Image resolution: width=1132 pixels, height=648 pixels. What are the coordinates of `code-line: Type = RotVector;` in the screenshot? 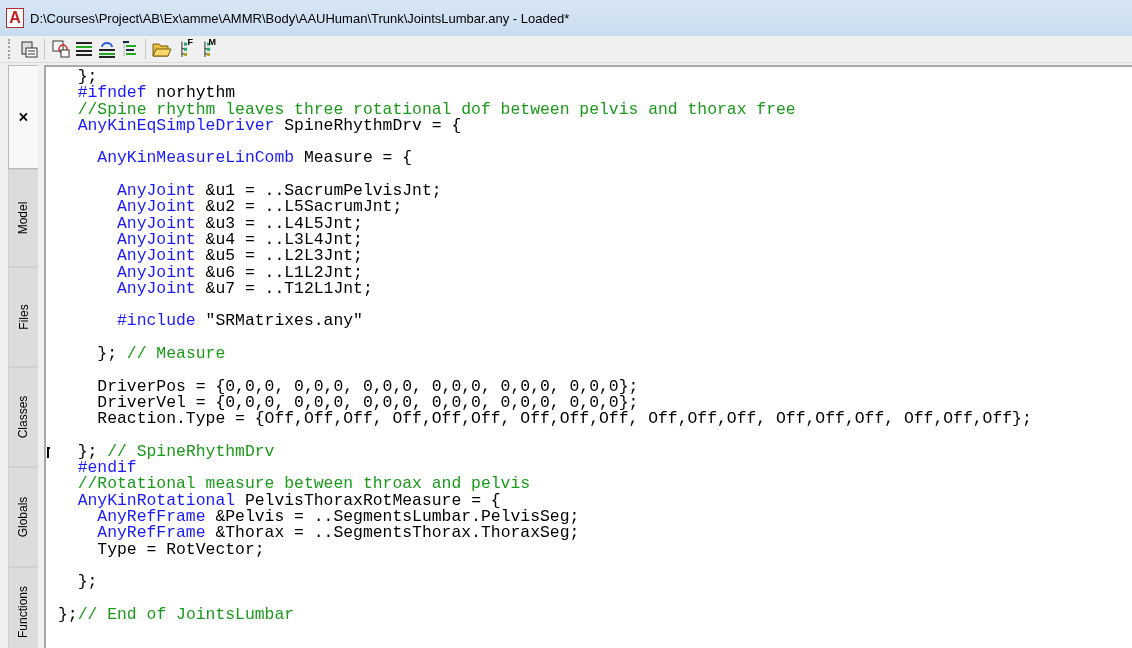 It's located at (181, 549).